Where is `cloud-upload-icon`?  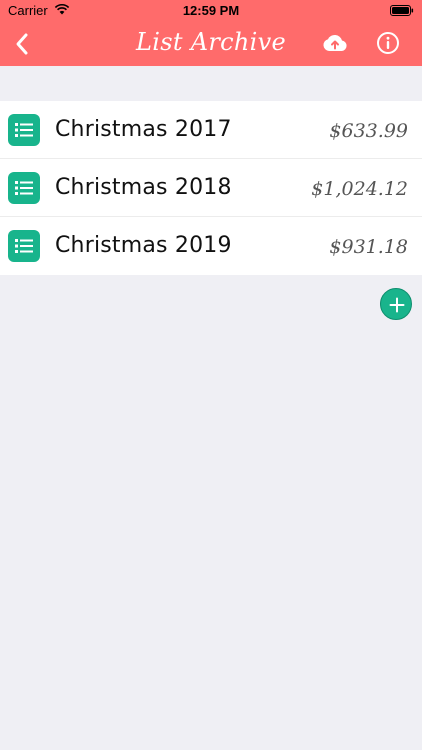
cloud-upload-icon is located at coordinates (335, 42).